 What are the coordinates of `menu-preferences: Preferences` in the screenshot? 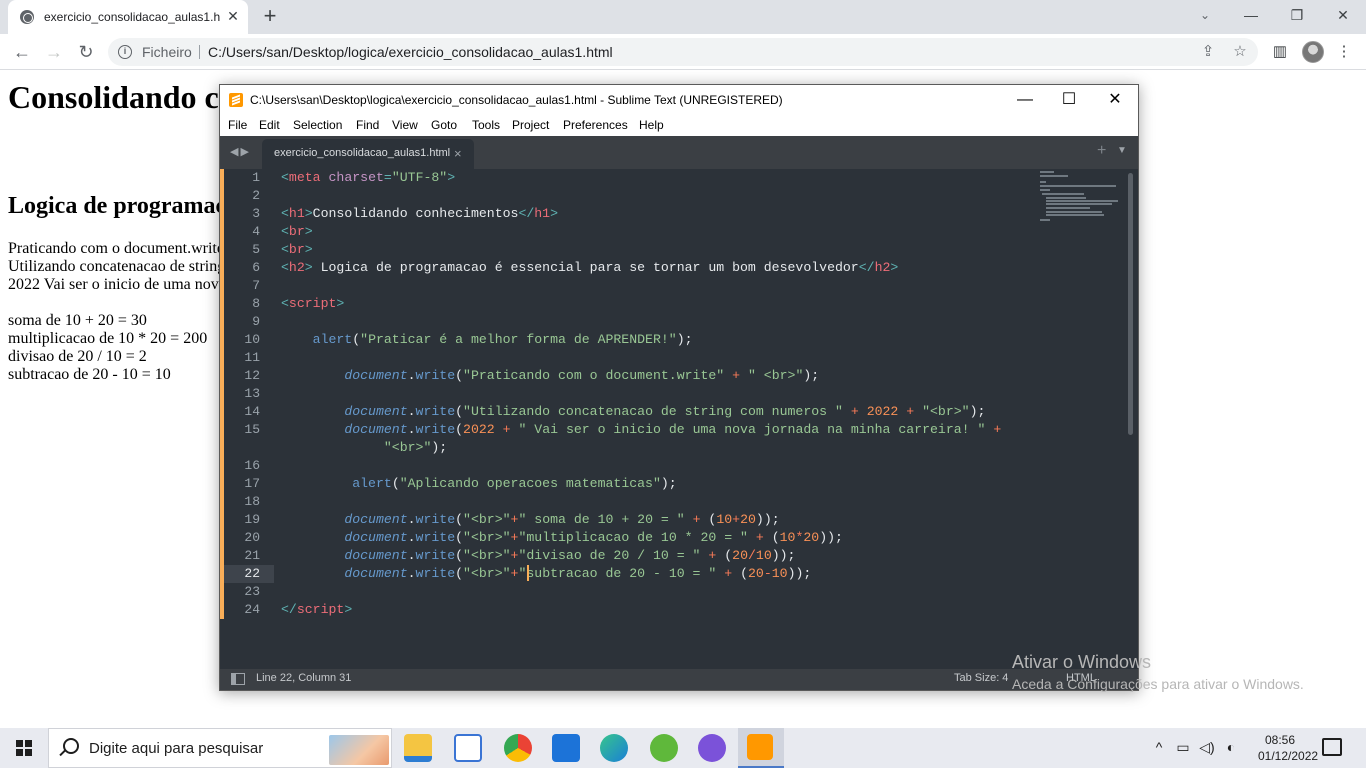 It's located at (595, 125).